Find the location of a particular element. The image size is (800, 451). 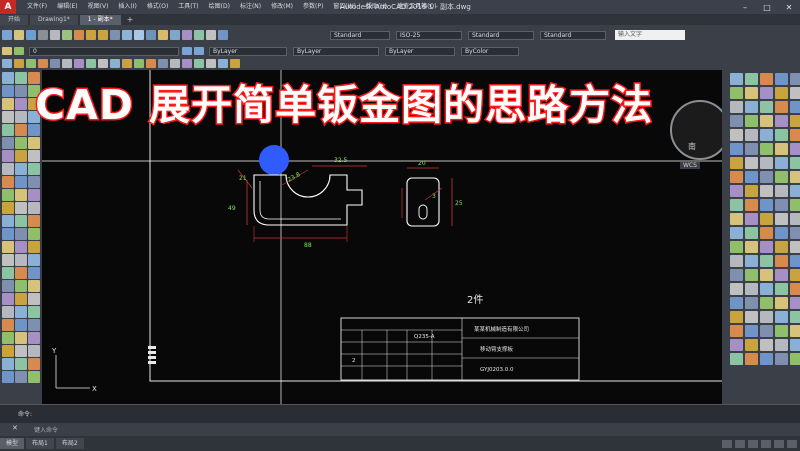

paste-icon is located at coordinates (79, 35).